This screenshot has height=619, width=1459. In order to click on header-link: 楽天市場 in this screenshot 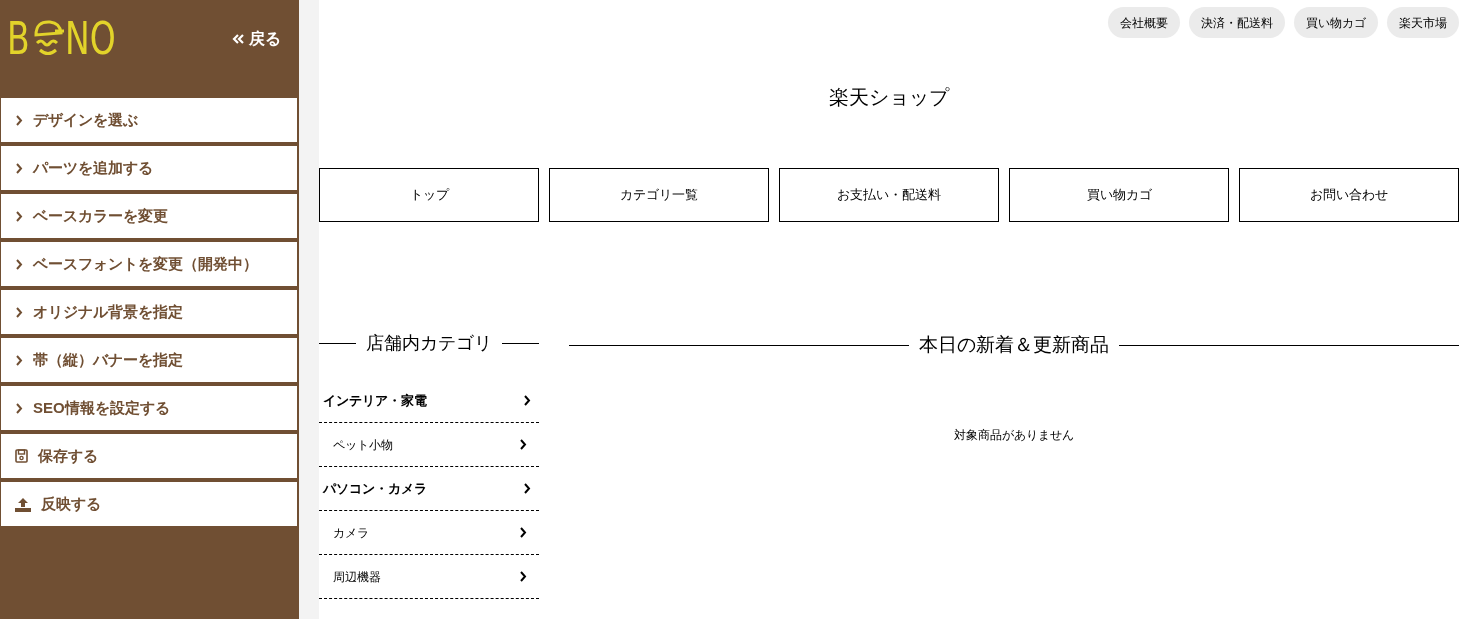, I will do `click(1423, 22)`.